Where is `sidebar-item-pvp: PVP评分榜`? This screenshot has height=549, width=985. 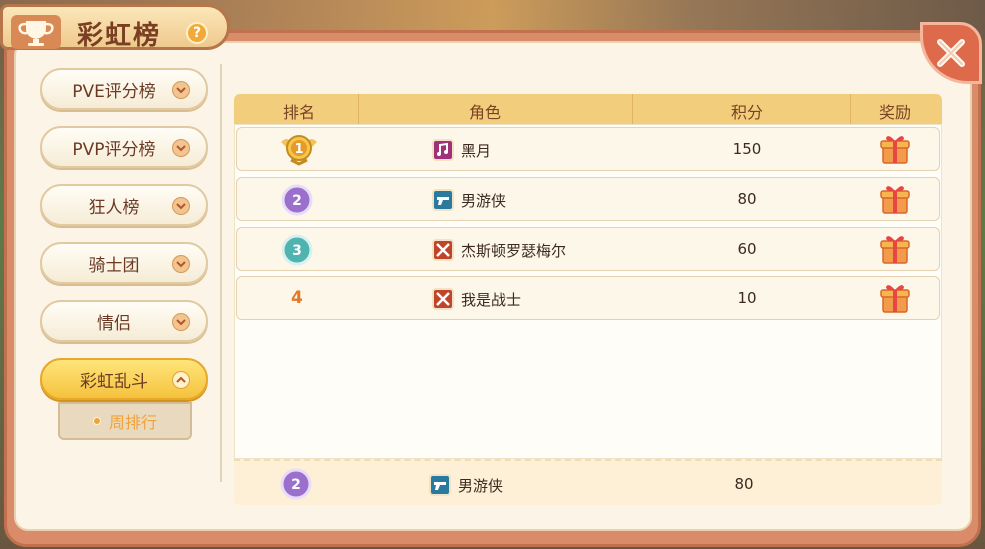
sidebar-item-pvp: PVP评分榜 is located at coordinates (124, 147).